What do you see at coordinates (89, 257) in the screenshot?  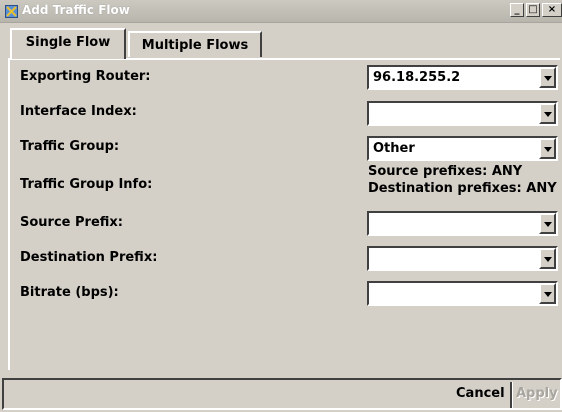 I see `destination-prefix-label: Destination Prefix:` at bounding box center [89, 257].